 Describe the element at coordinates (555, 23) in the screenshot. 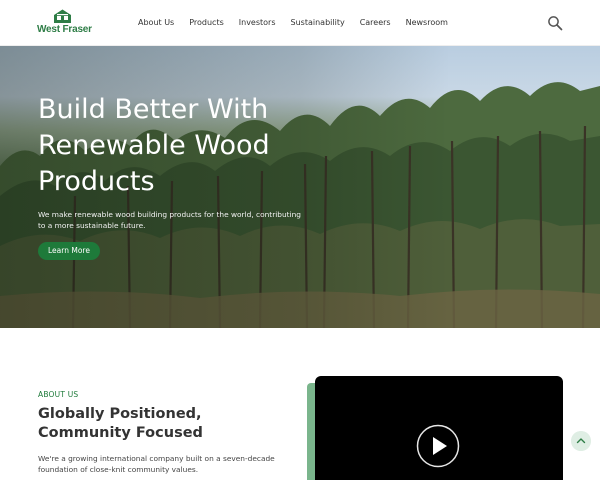

I see `search-icon` at that location.